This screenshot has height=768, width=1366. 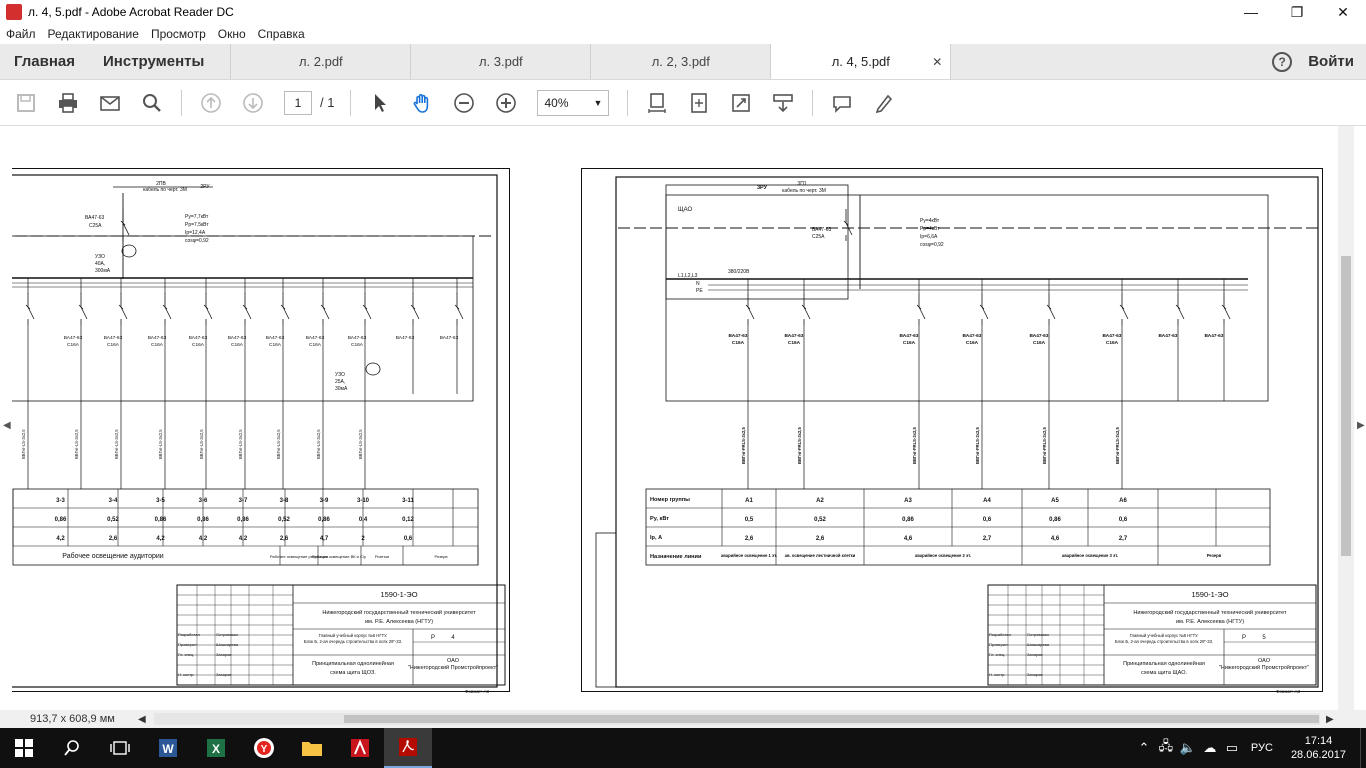 I want to click on tab-home: Главная, so click(x=44, y=61).